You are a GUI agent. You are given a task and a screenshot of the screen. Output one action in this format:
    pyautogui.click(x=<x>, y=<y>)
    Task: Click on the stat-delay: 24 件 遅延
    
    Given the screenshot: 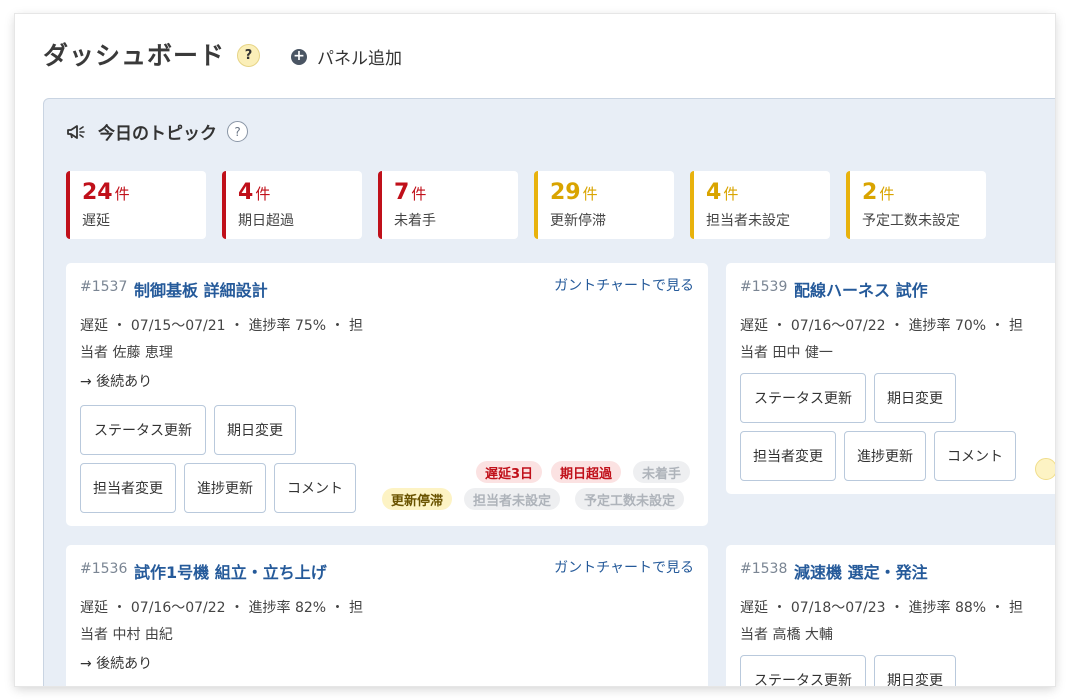 What is the action you would take?
    pyautogui.click(x=136, y=205)
    